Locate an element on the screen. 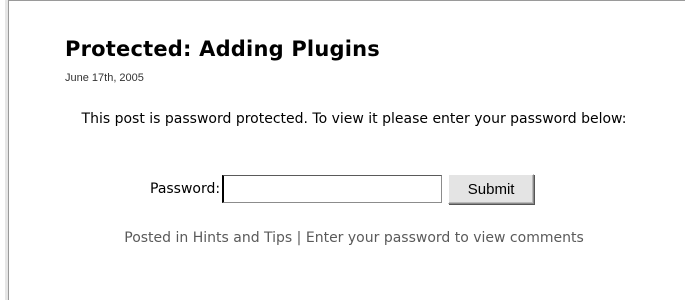  posted-in-text: Posted in is located at coordinates (158, 238).